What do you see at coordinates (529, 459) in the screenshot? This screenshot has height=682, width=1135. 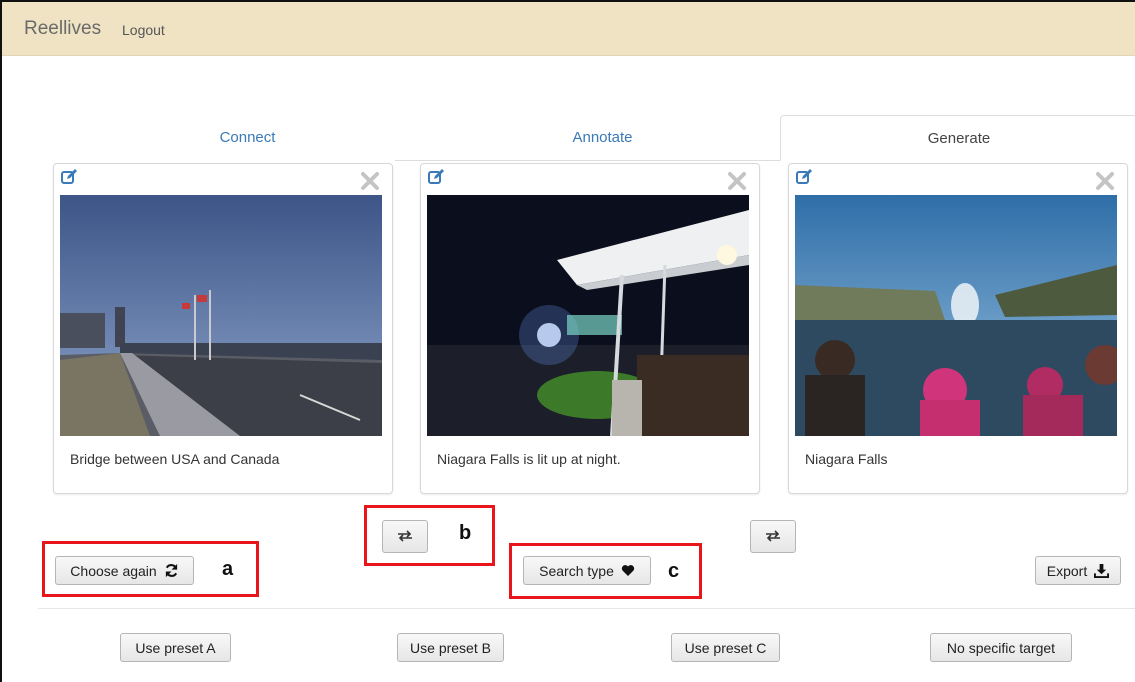 I see `card-caption: Niagara Falls is lit up at night.` at bounding box center [529, 459].